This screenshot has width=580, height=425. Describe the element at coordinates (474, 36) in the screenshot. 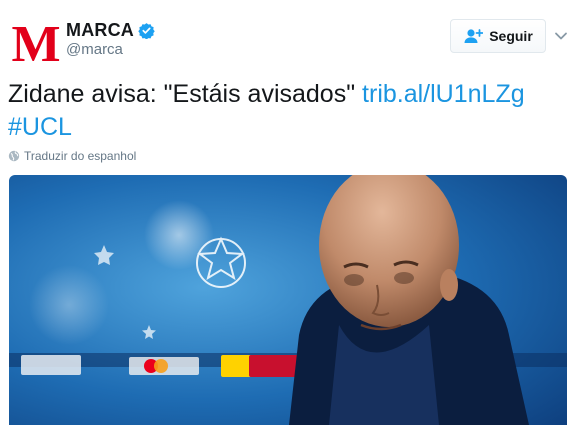

I see `add-user-icon` at that location.